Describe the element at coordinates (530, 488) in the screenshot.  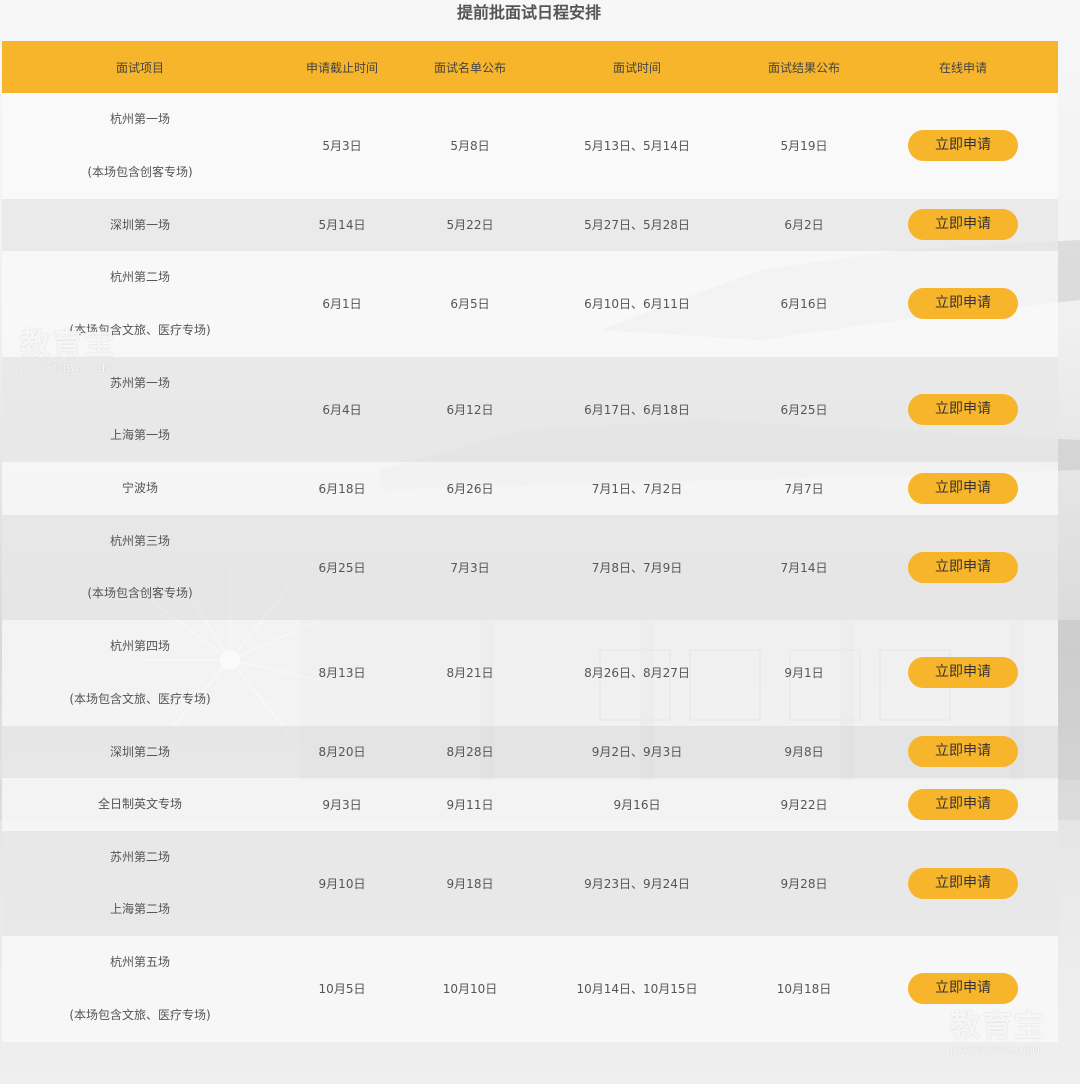
I see `table-row: 宁波场 6月18日 6月26日 7月1日、7月2日 7月7日 立即申请` at that location.